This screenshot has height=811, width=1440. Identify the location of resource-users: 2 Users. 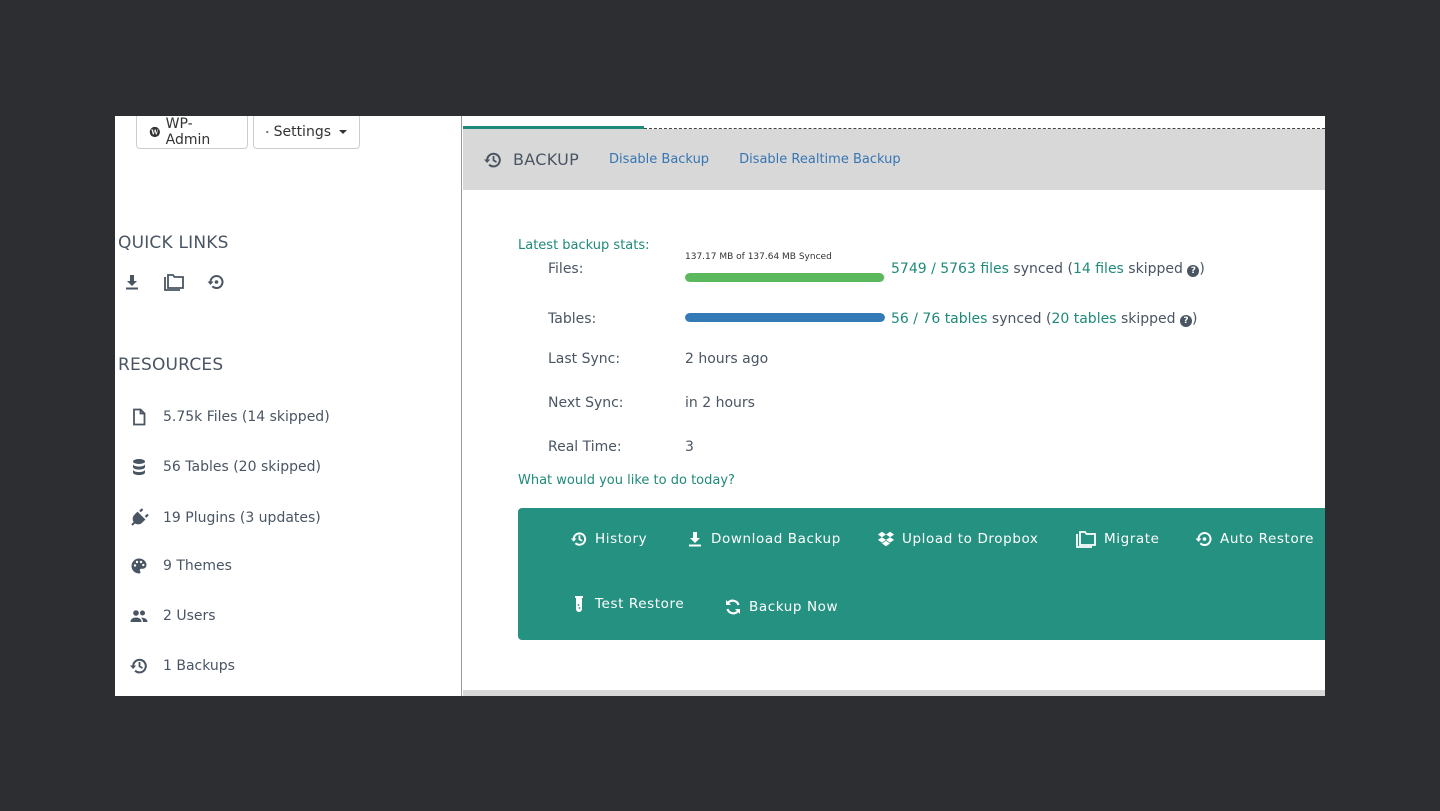
(172, 616).